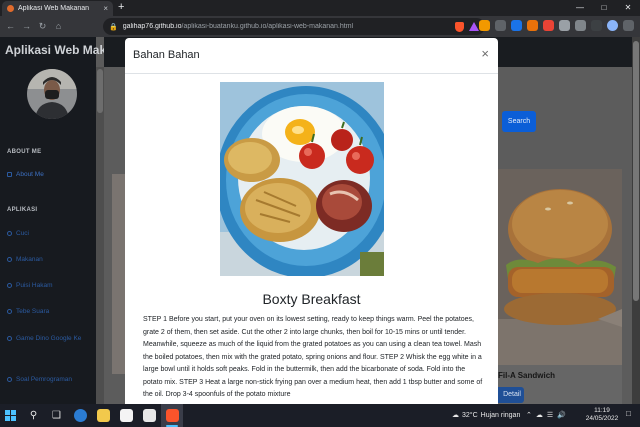 Image resolution: width=640 pixels, height=427 pixels. Describe the element at coordinates (320, 8) in the screenshot. I see `browser-tab-strip: Aplikasi Web Makanan × + — □ ✕` at that location.